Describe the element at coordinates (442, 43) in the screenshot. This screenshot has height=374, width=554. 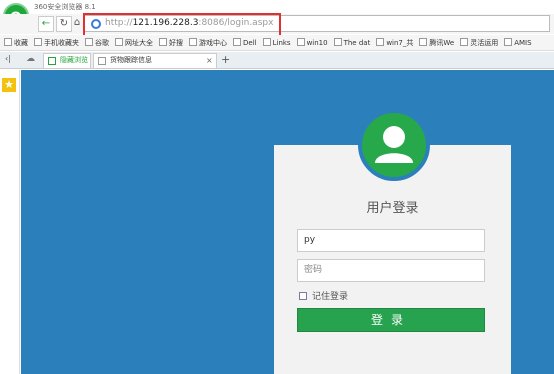
I see `bookmark-label: 腾讯We` at that location.